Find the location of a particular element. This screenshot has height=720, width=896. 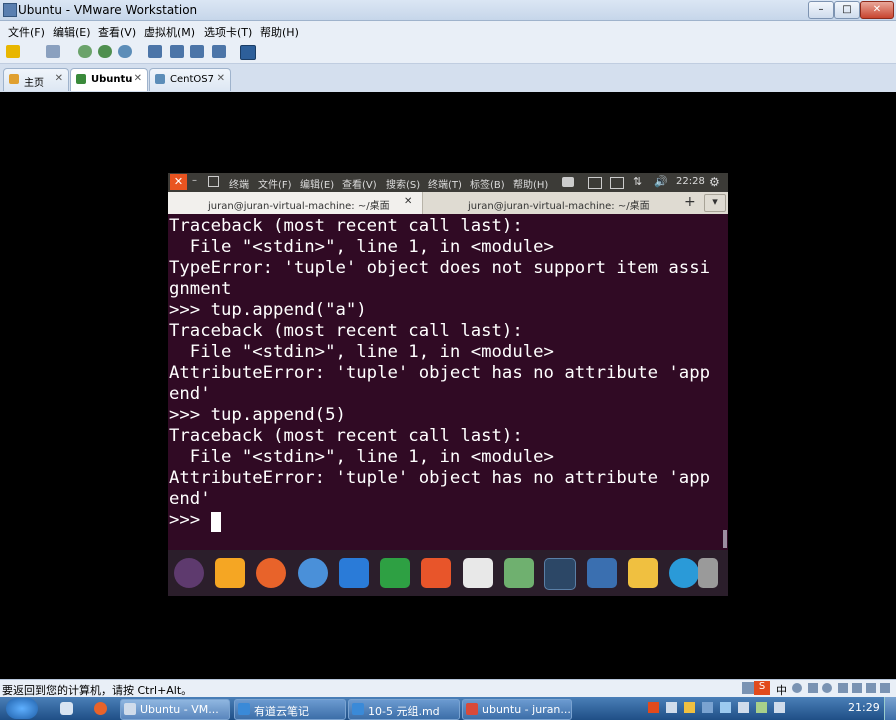

snapshot-icon is located at coordinates (85, 51).